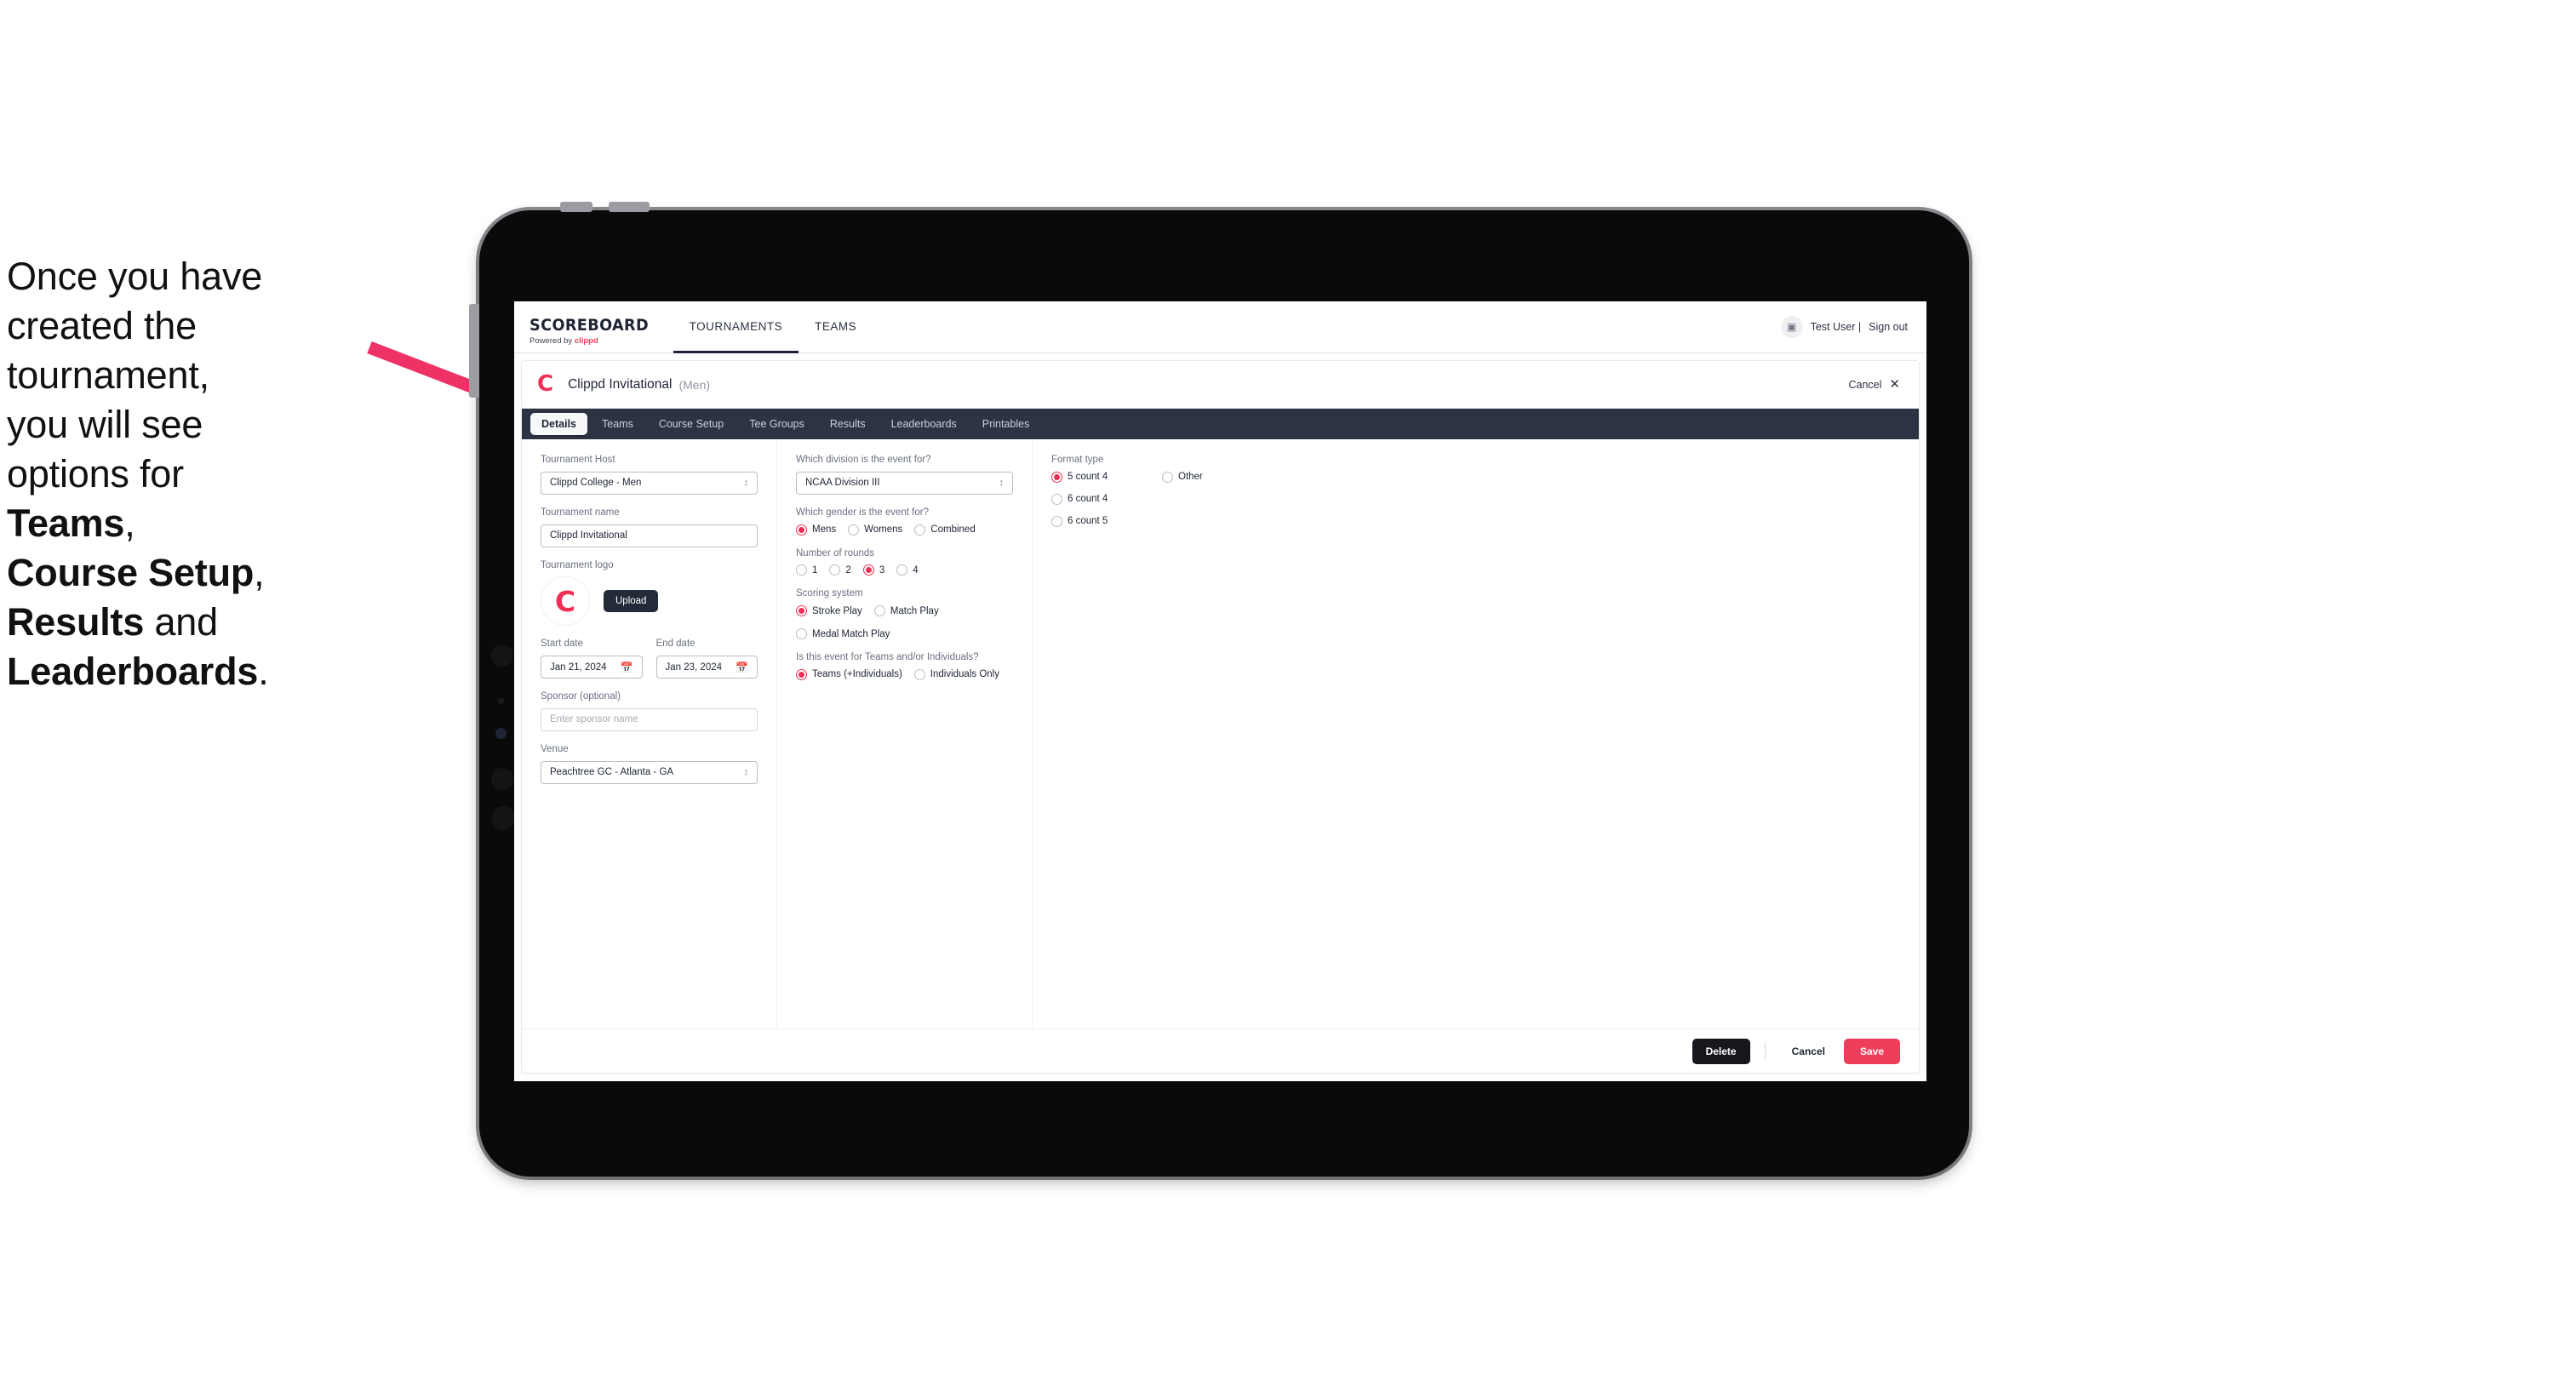 This screenshot has height=1386, width=2576. I want to click on start-date-input: Jan 21, 2024 📅, so click(592, 667).